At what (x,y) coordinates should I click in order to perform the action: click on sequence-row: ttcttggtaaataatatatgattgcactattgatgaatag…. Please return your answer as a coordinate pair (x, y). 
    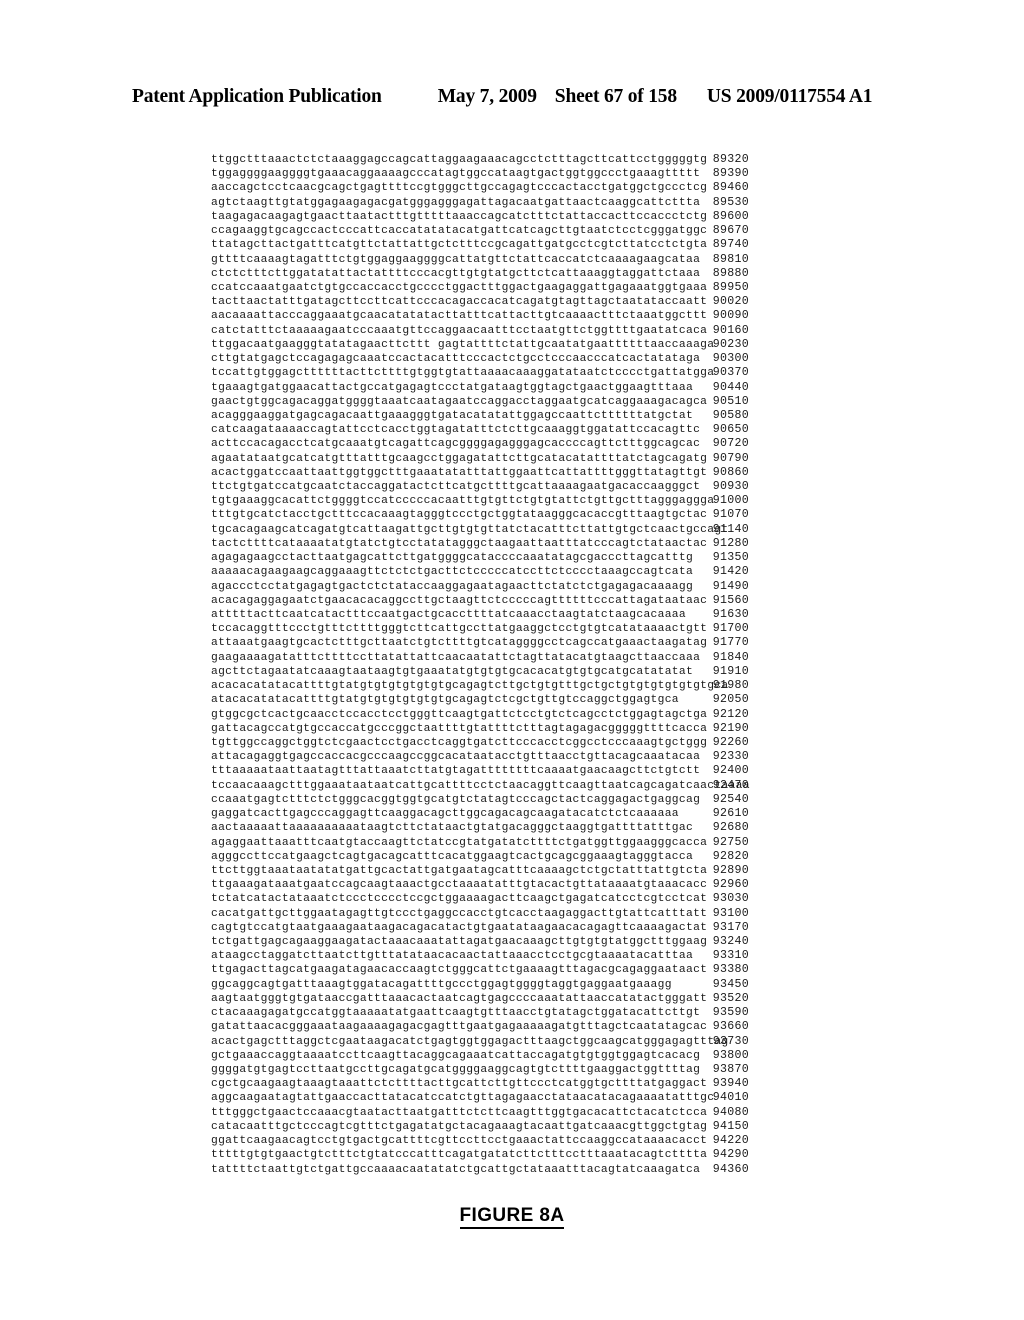
    Looking at the image, I should click on (511, 871).